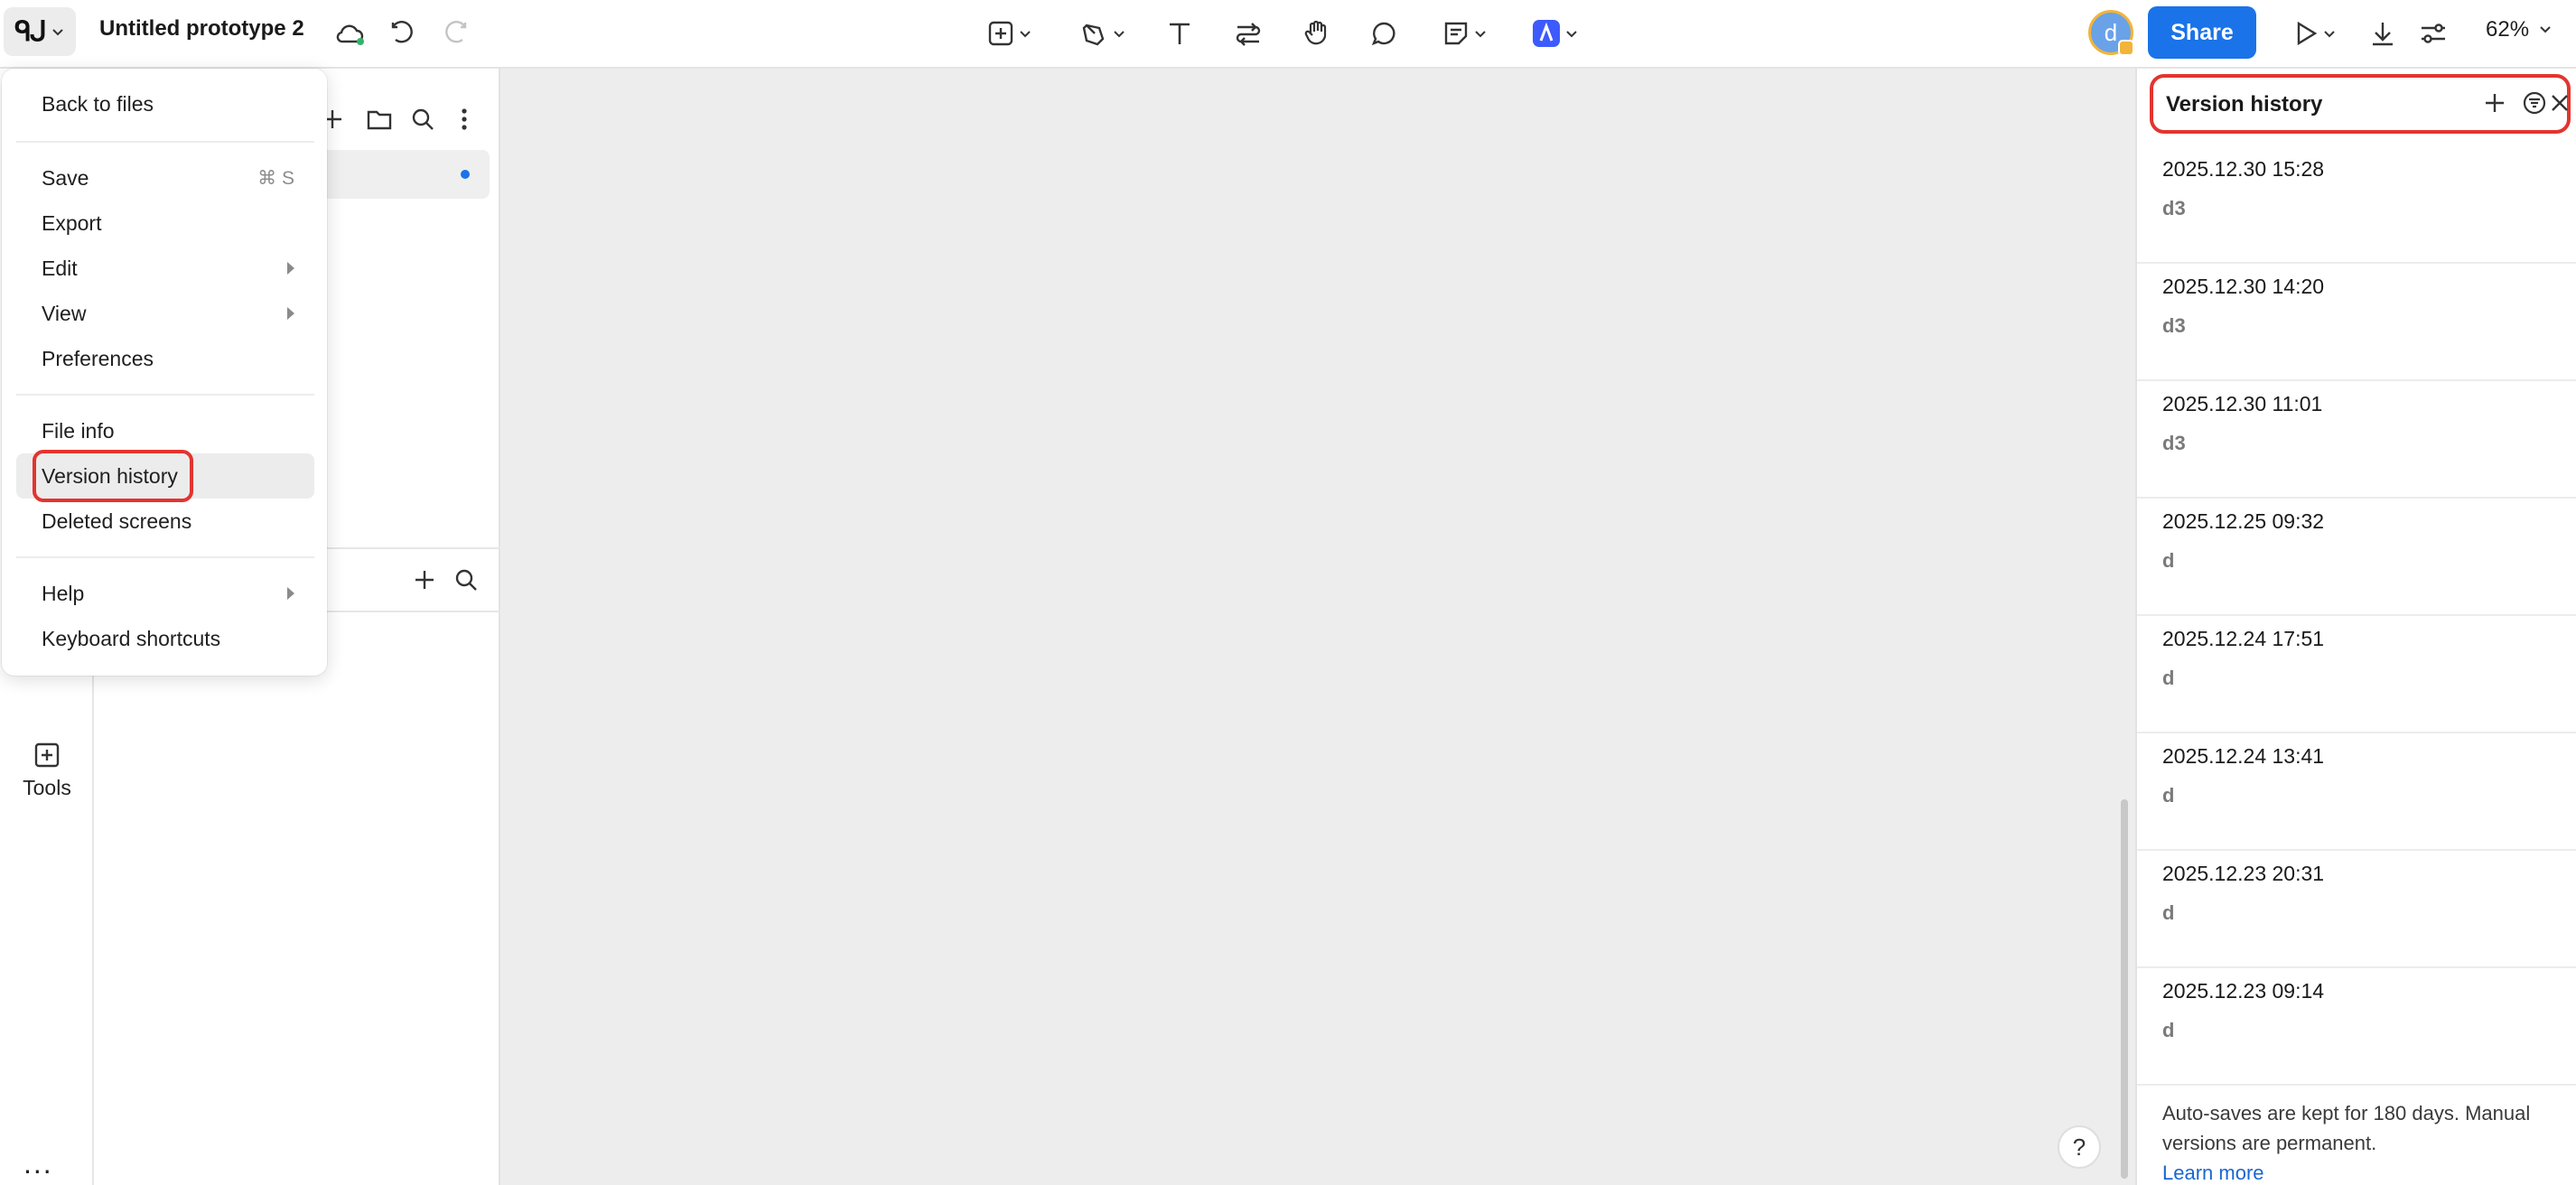 The image size is (2576, 1185). What do you see at coordinates (423, 119) in the screenshot?
I see `search-icon` at bounding box center [423, 119].